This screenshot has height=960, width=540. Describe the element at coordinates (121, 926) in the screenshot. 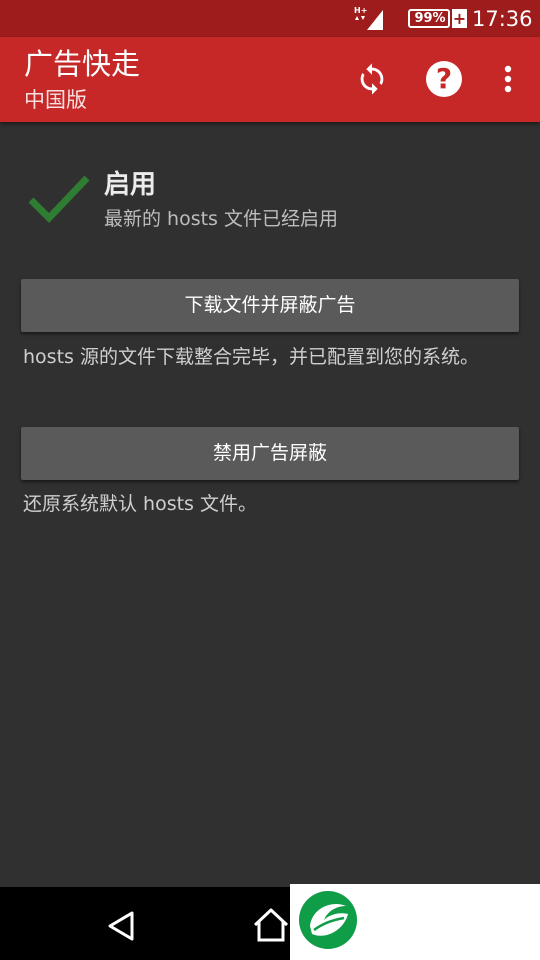

I see `back-icon` at that location.